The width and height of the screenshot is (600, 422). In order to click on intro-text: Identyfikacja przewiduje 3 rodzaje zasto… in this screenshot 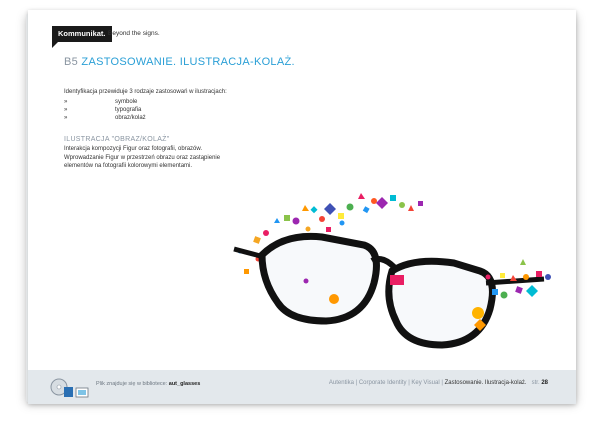, I will do `click(145, 92)`.